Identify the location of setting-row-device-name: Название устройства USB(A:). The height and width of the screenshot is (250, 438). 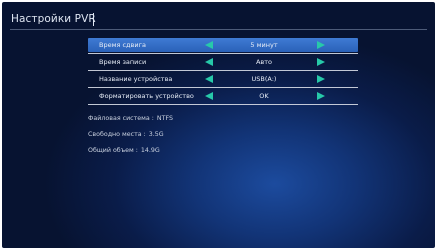
(223, 79).